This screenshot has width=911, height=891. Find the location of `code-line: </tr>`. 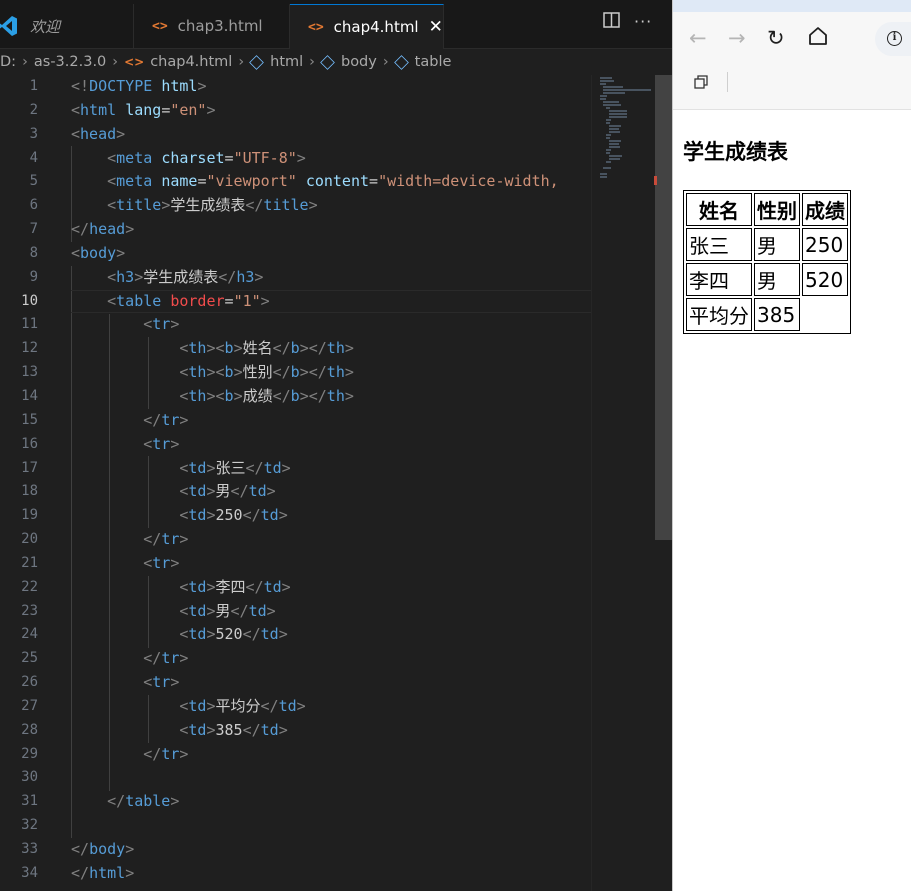

code-line: </tr> is located at coordinates (166, 419).